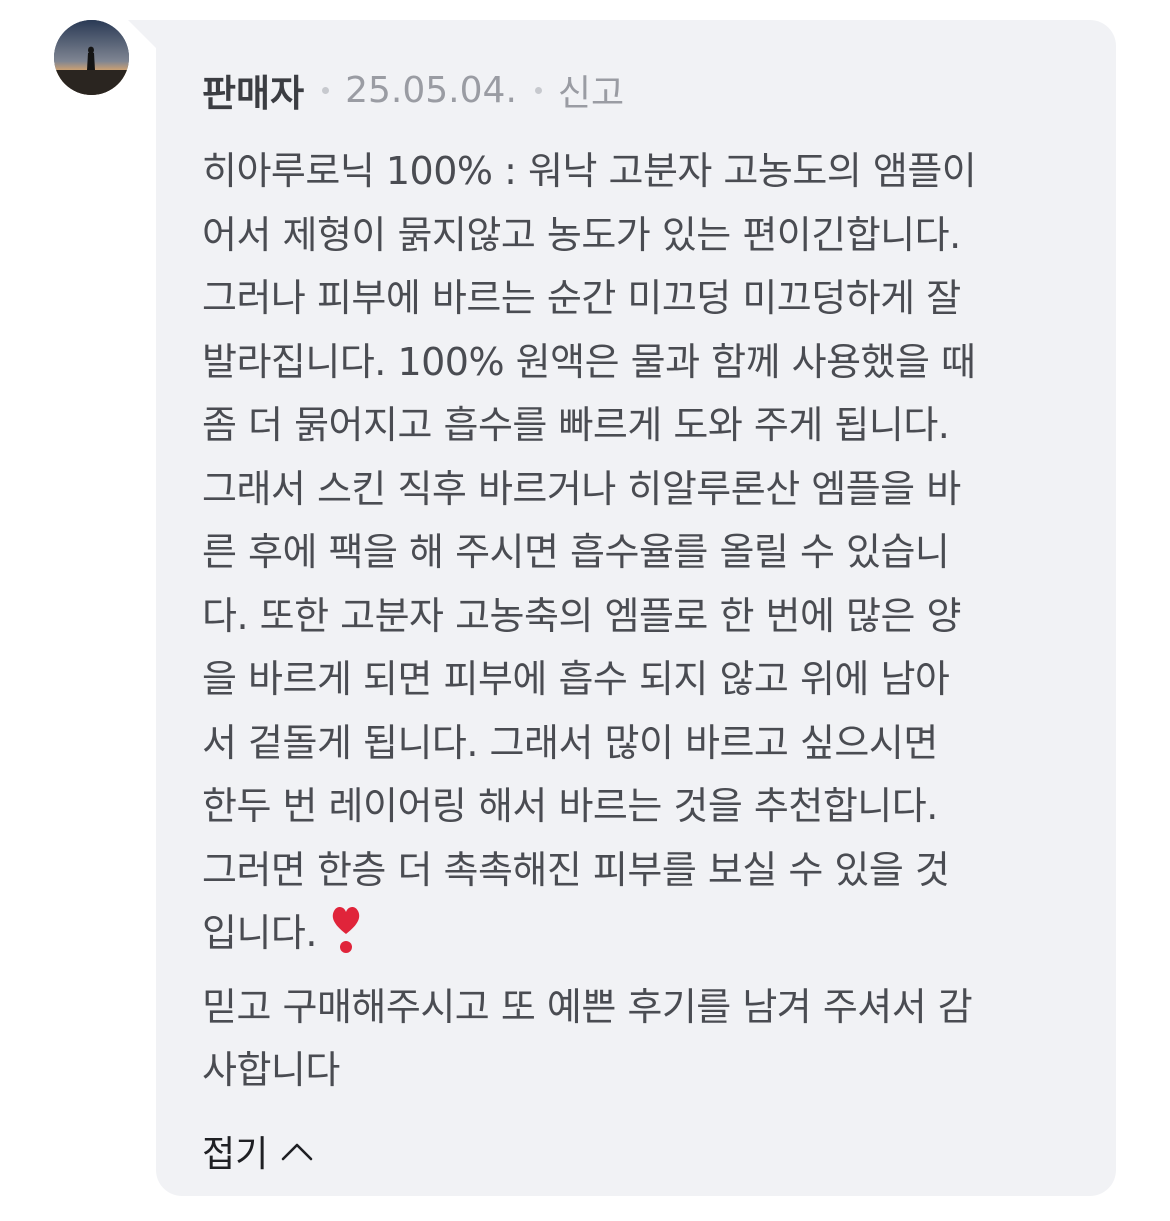 This screenshot has width=1170, height=1221. I want to click on heavy-heart-exclamation-icon, so click(346, 940).